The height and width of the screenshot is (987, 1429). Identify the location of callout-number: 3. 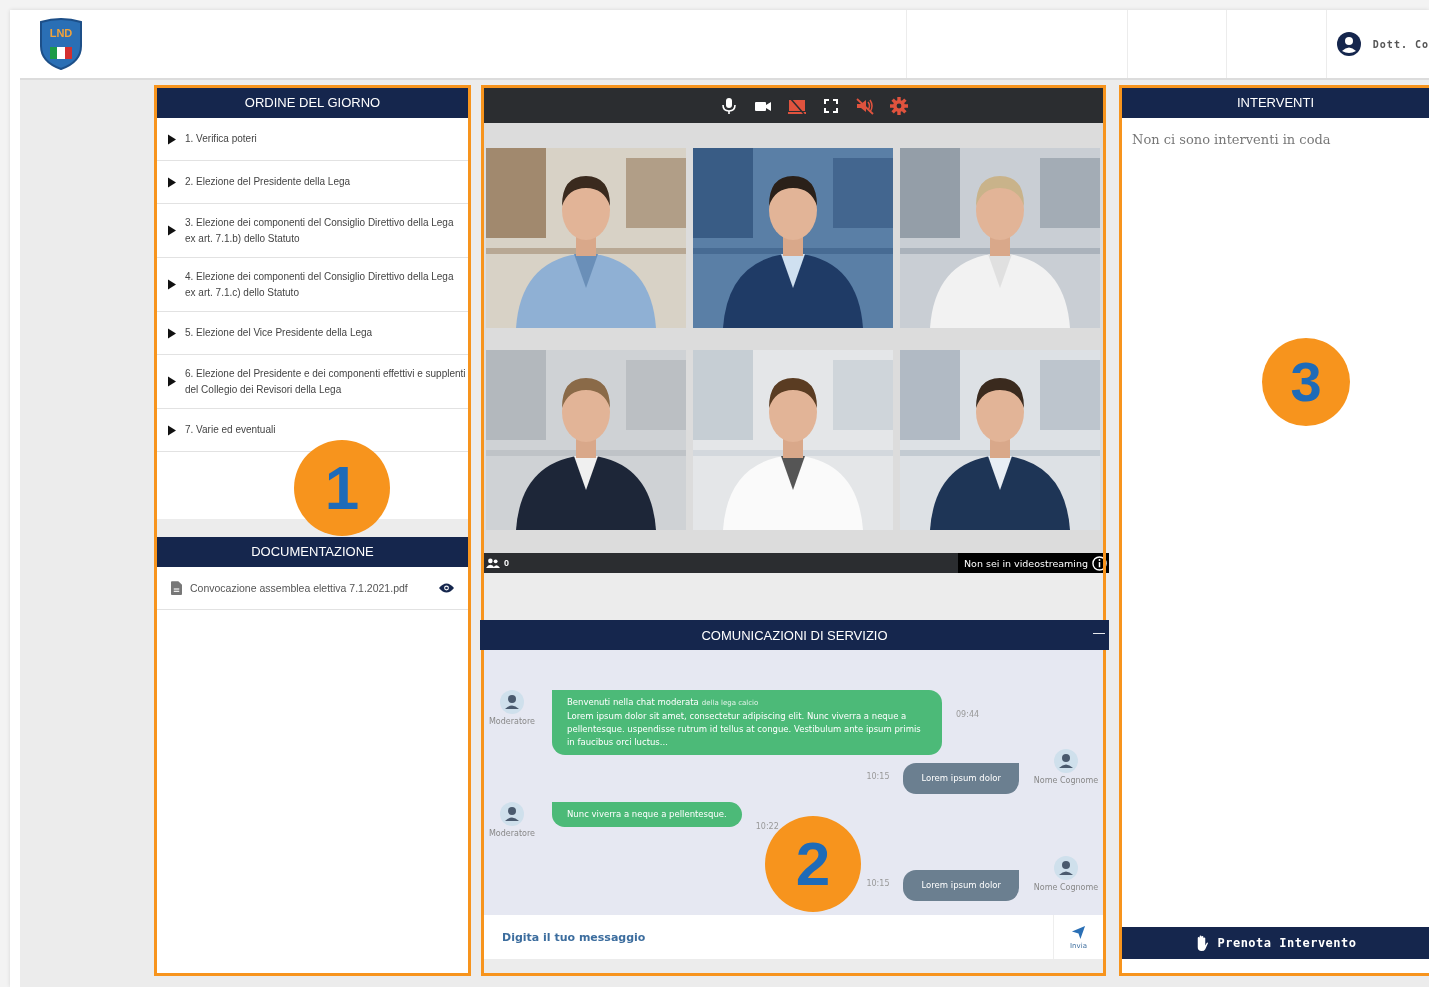
(1306, 382).